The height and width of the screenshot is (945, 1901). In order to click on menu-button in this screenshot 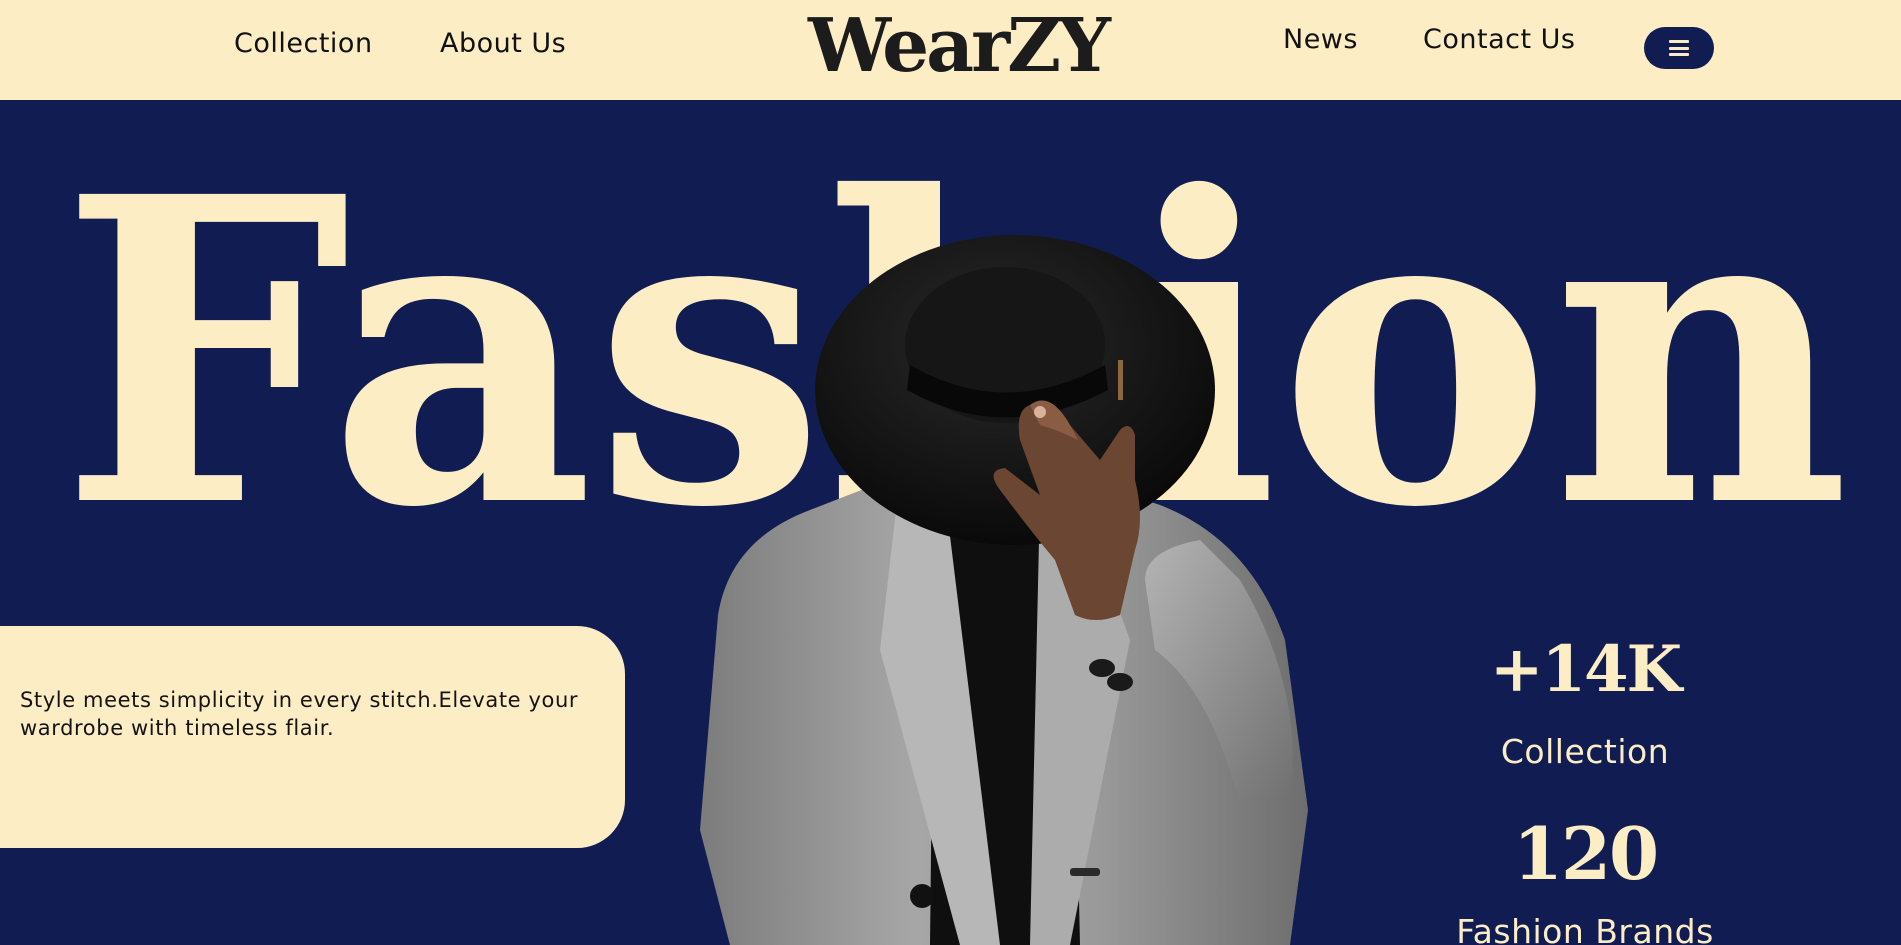, I will do `click(1679, 48)`.